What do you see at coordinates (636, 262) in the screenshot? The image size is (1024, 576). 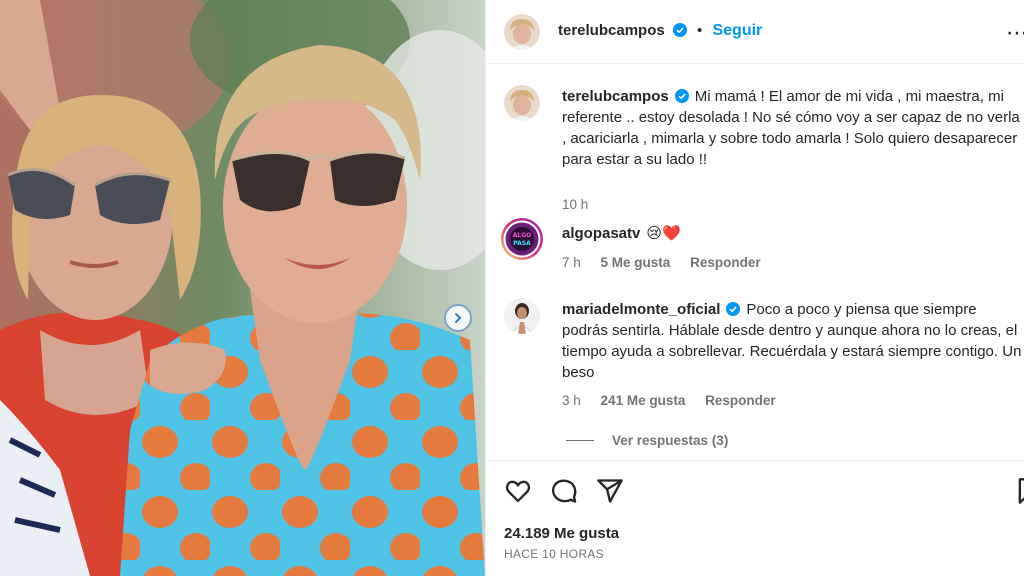 I see `comment-likes: 5 Me gusta` at bounding box center [636, 262].